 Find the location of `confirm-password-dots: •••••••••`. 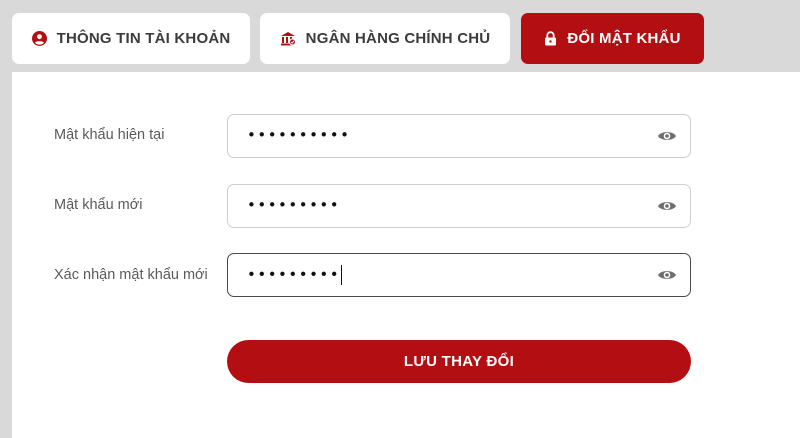

confirm-password-dots: ••••••••• is located at coordinates (294, 274).